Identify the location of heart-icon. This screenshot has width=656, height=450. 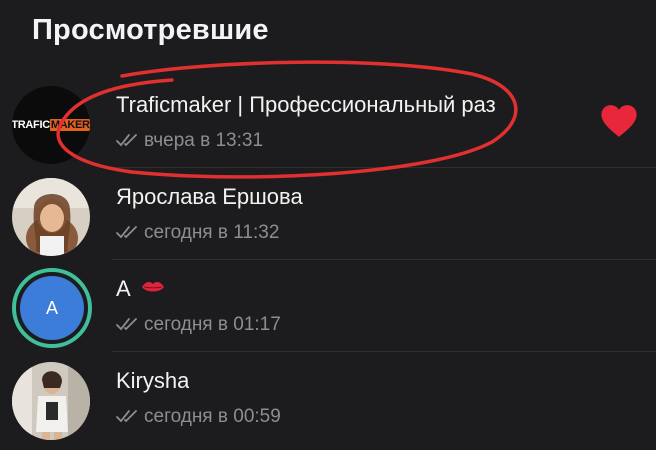
(619, 121).